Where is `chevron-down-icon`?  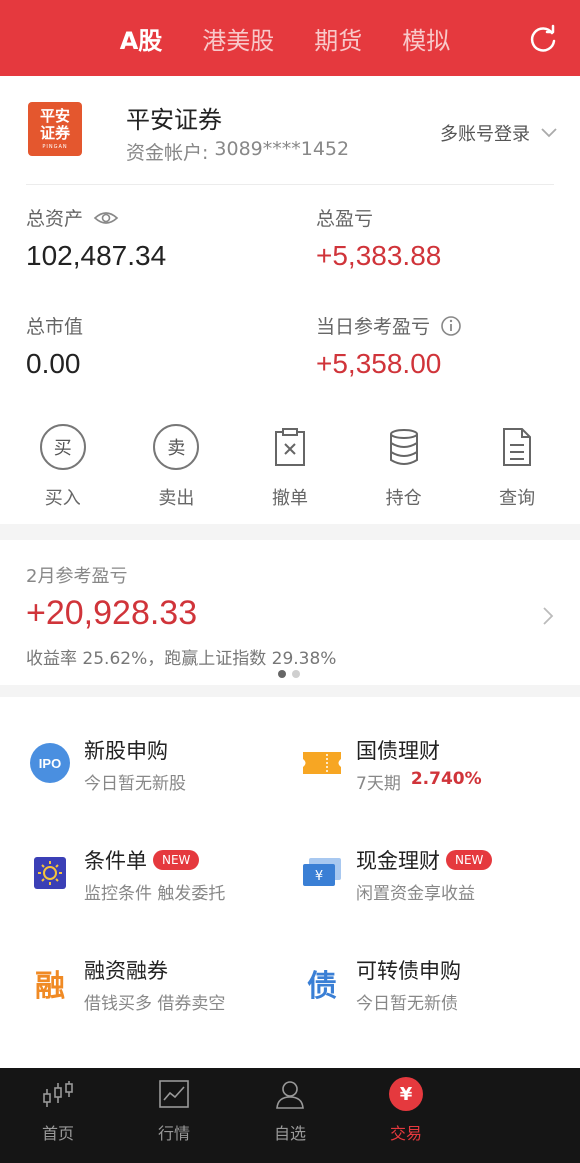
chevron-down-icon is located at coordinates (549, 133).